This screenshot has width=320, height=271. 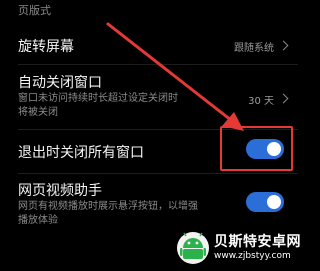 I want to click on web-video-helper-toggle, so click(x=265, y=202).